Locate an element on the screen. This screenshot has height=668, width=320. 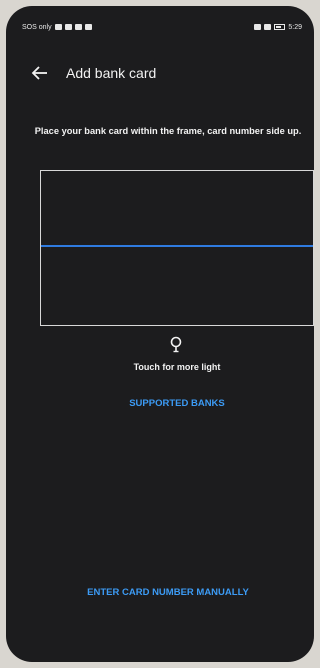
enter-manually-button: ENTER CARD NUMBER MANUALLY is located at coordinates (160, 592).